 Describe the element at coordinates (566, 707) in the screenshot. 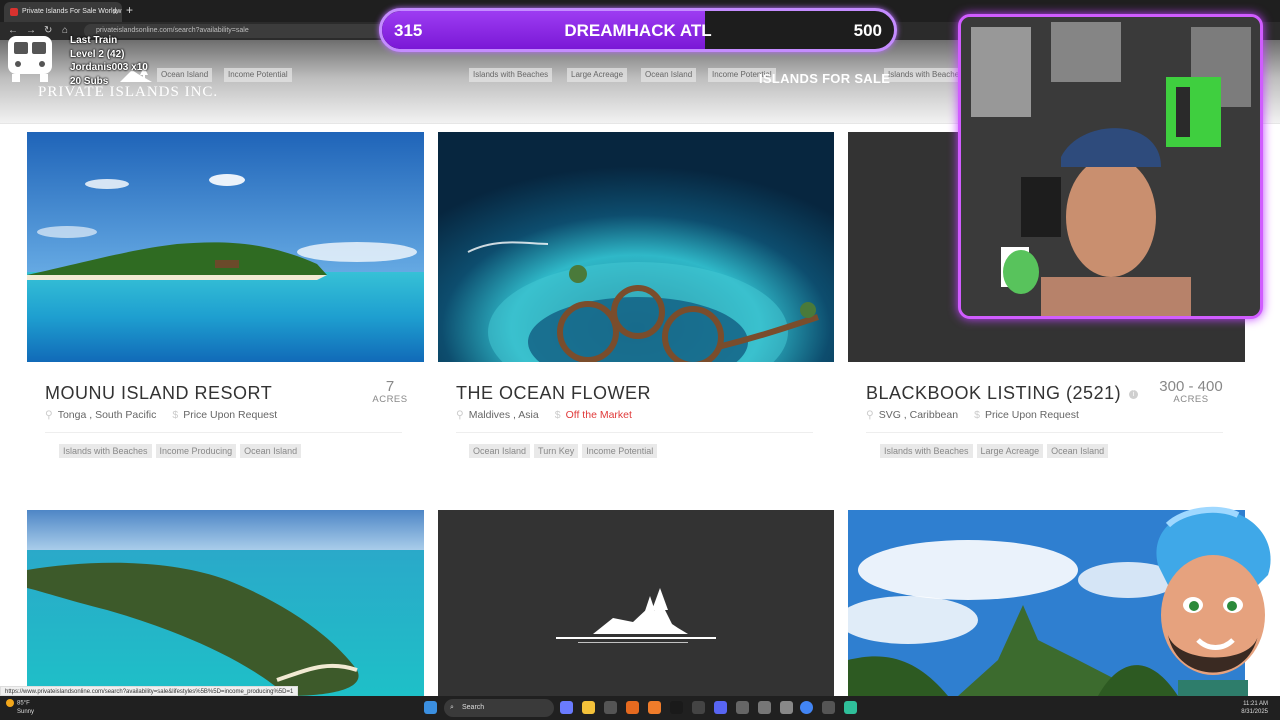

I see `copilot-icon` at that location.